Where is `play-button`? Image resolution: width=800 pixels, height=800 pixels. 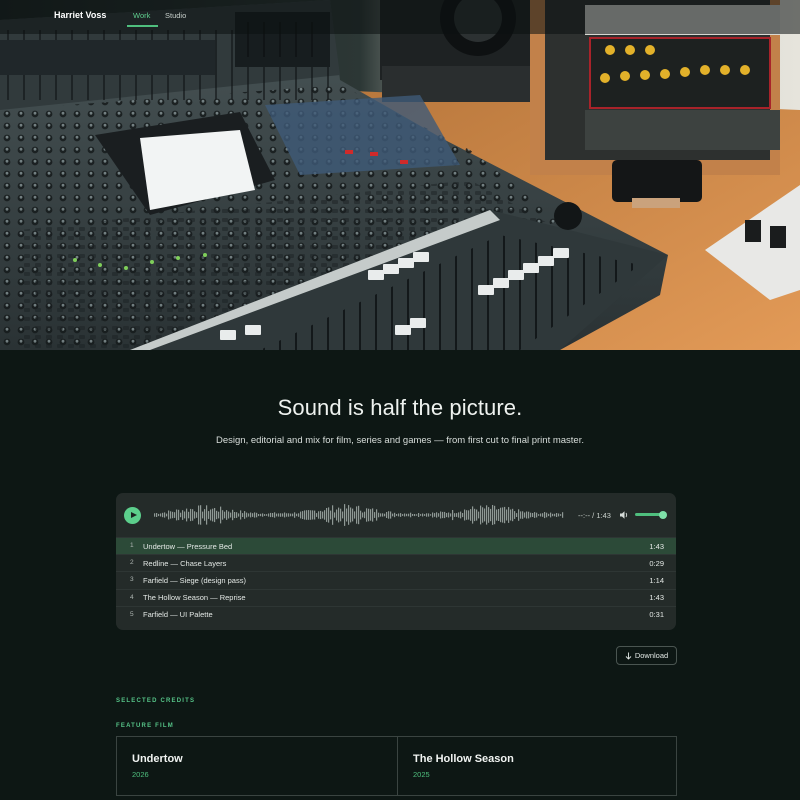 play-button is located at coordinates (132, 515).